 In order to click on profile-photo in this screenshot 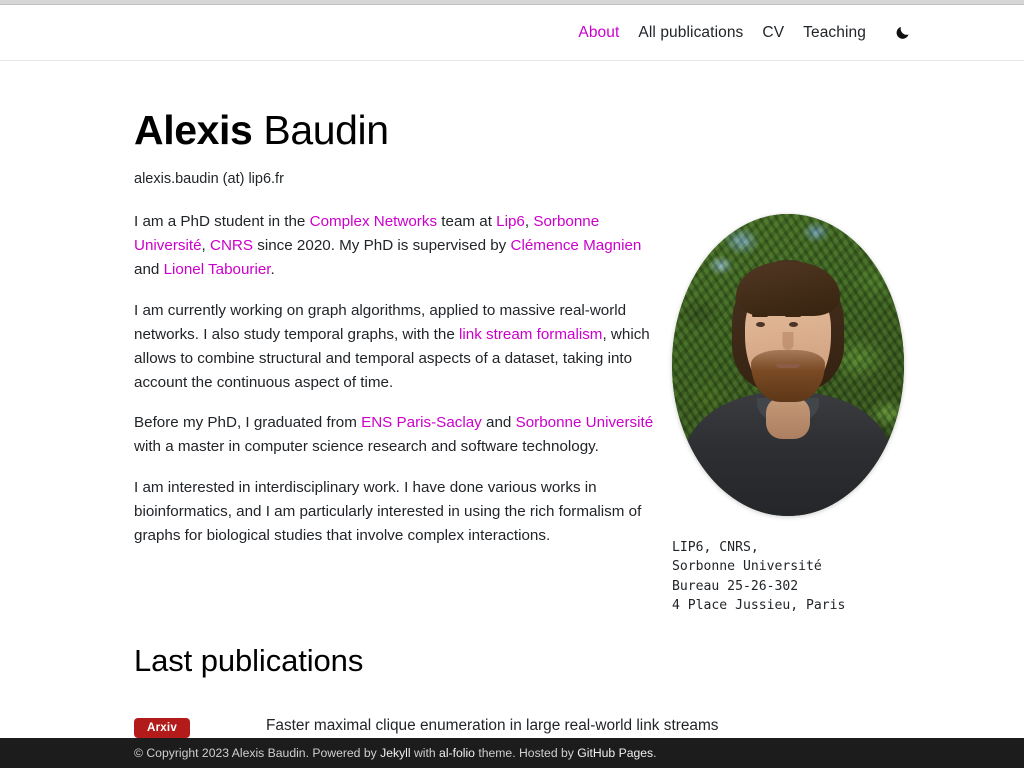, I will do `click(788, 365)`.